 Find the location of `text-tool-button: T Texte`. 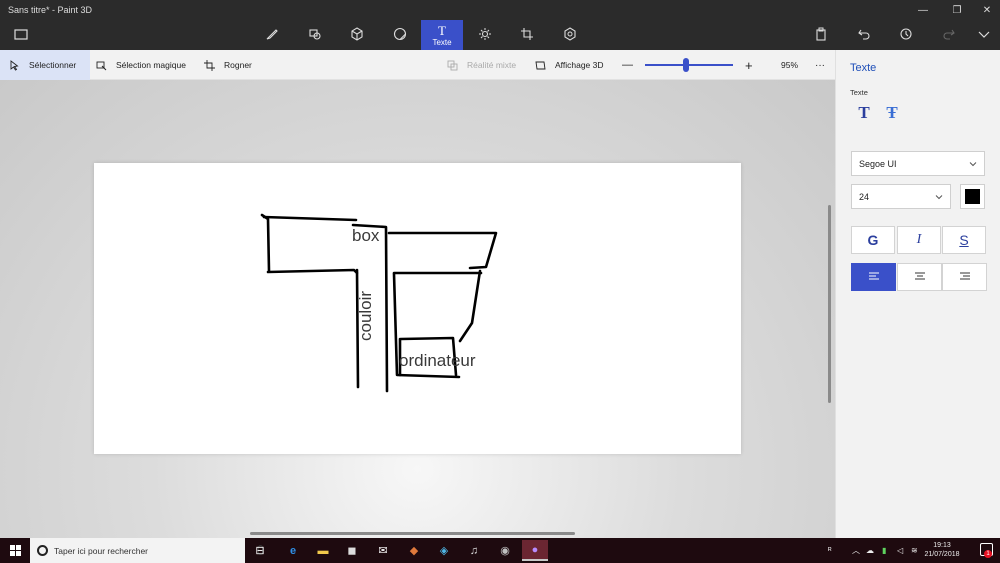

text-tool-button: T Texte is located at coordinates (442, 35).